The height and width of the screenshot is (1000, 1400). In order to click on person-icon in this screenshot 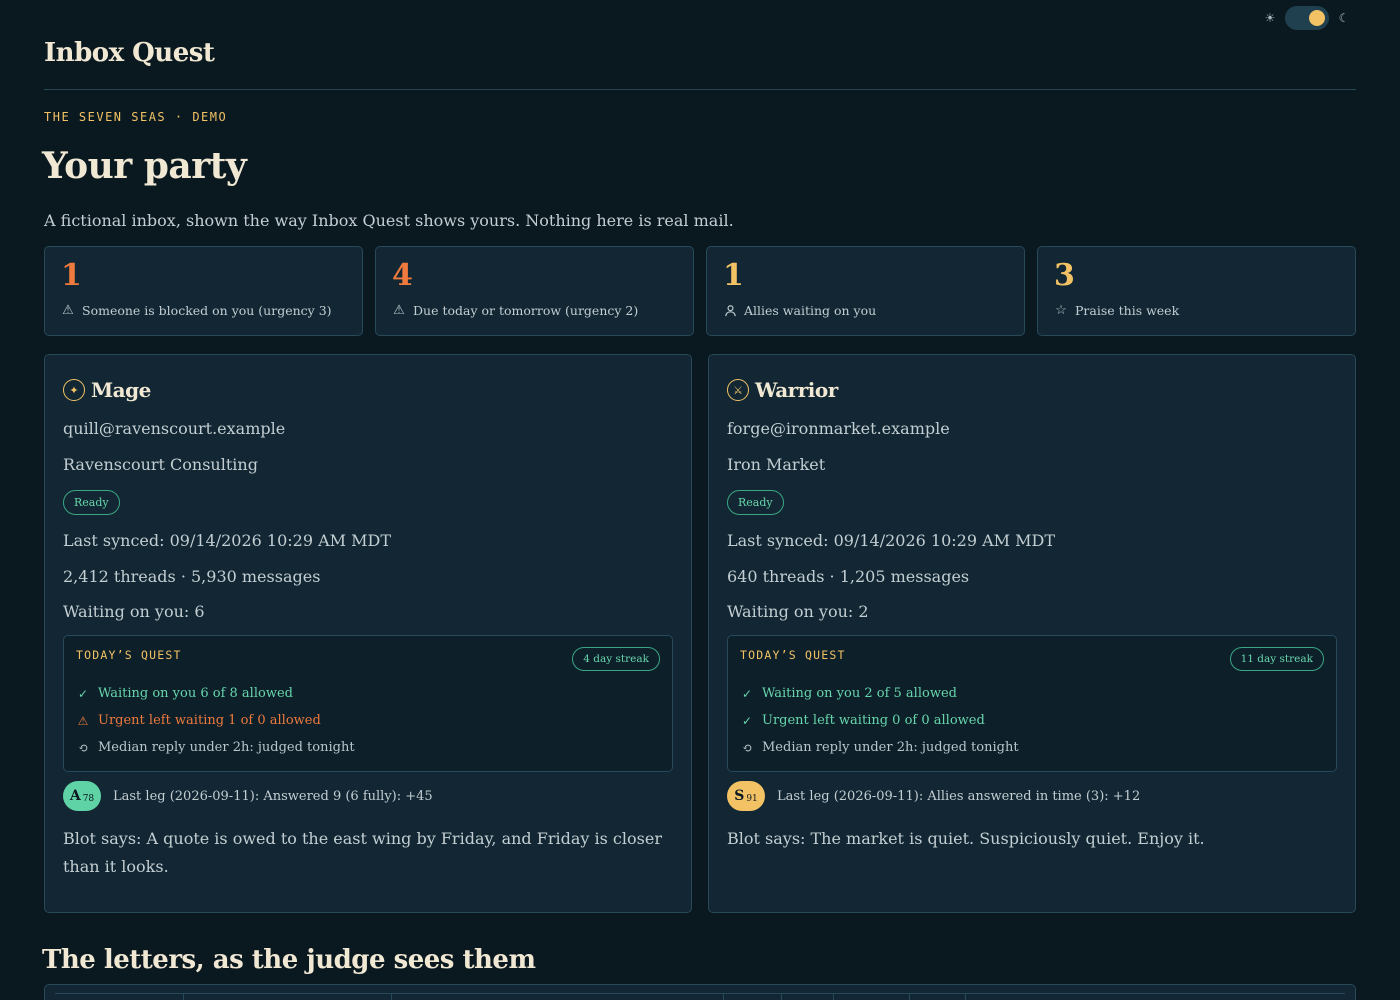, I will do `click(730, 311)`.